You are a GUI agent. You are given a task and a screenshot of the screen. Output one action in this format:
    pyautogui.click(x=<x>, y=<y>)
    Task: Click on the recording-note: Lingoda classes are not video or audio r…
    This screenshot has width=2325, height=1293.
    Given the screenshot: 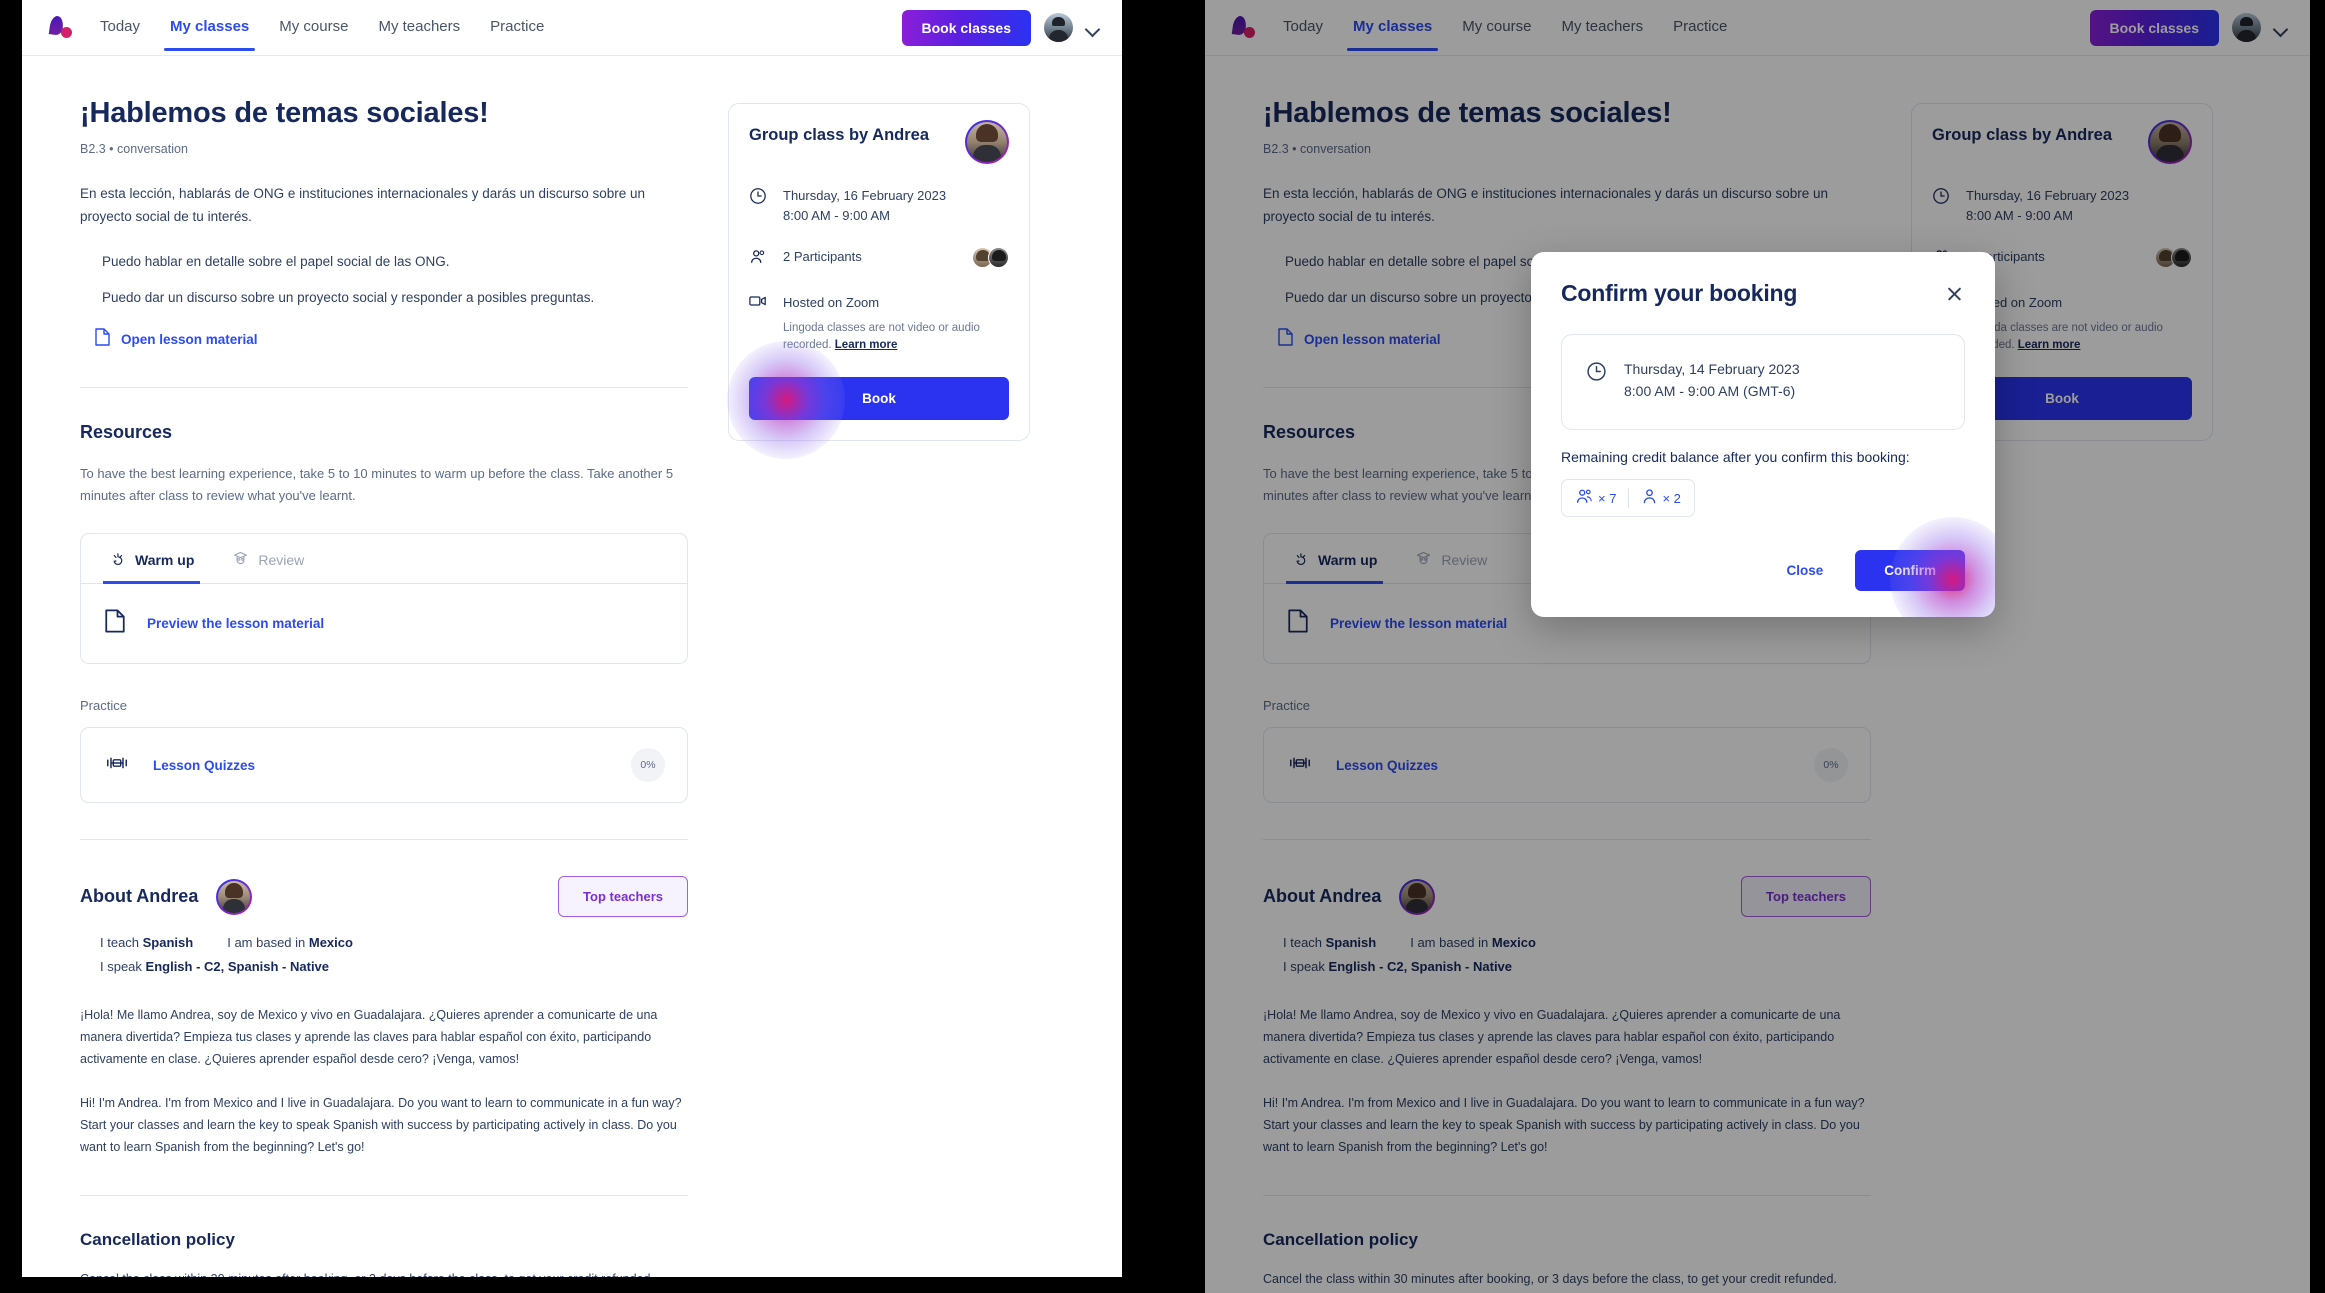 What is the action you would take?
    pyautogui.click(x=2079, y=338)
    